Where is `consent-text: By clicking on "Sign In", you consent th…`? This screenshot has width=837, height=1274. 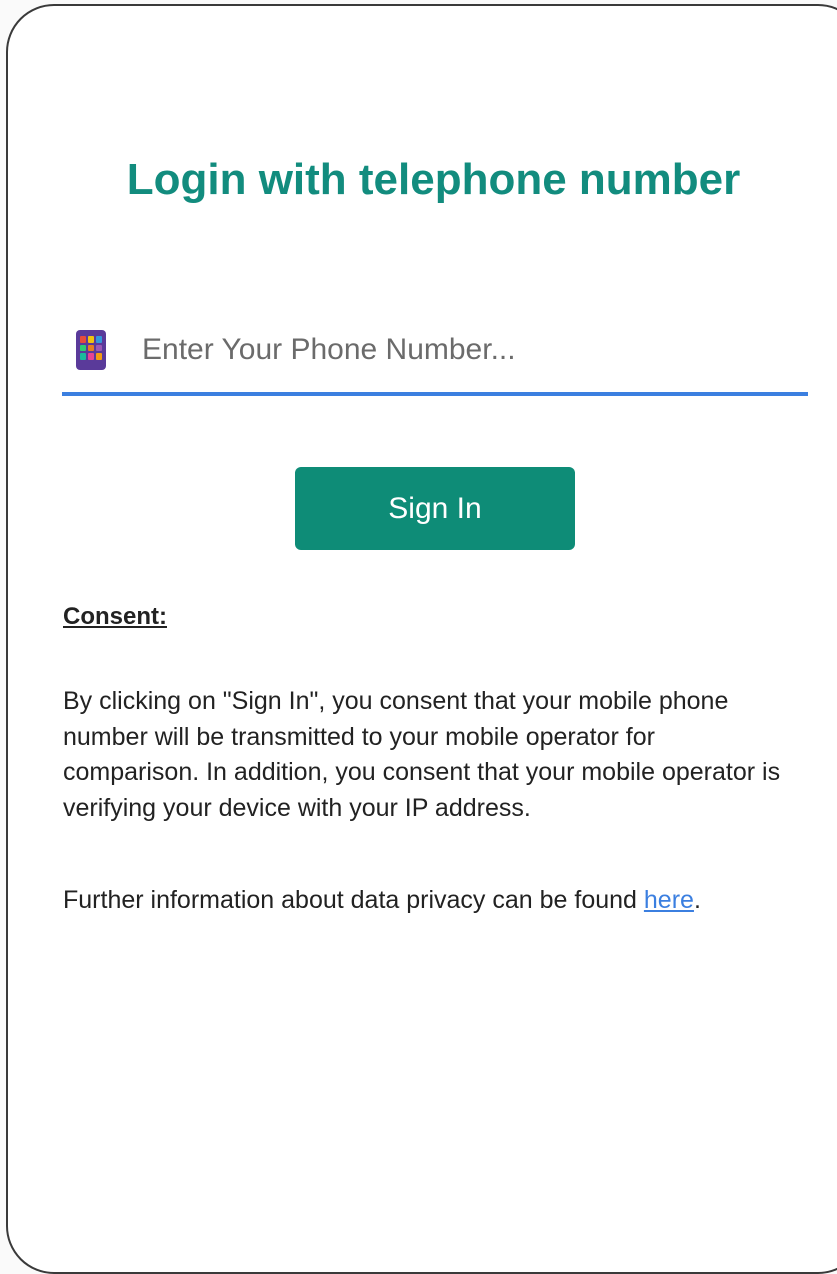
consent-text: By clicking on "Sign In", you consent th… is located at coordinates (422, 754).